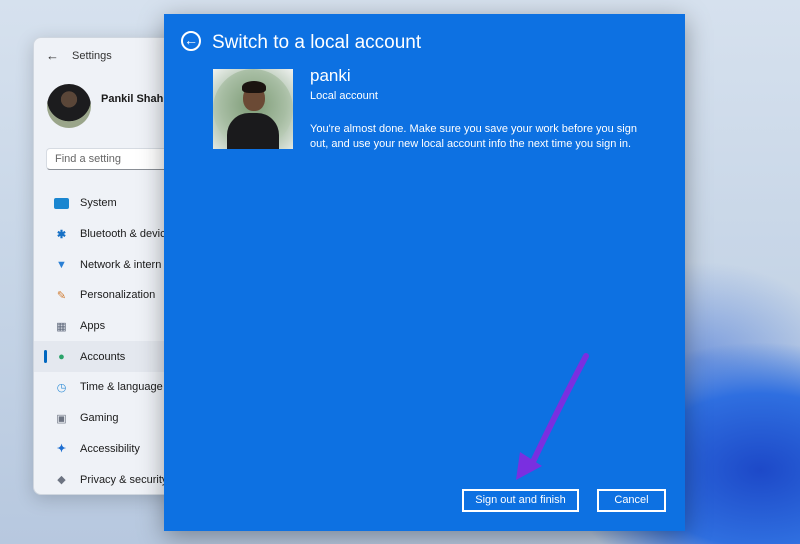 This screenshot has width=800, height=544. I want to click on annotation-arrow-icon, so click(552, 416).